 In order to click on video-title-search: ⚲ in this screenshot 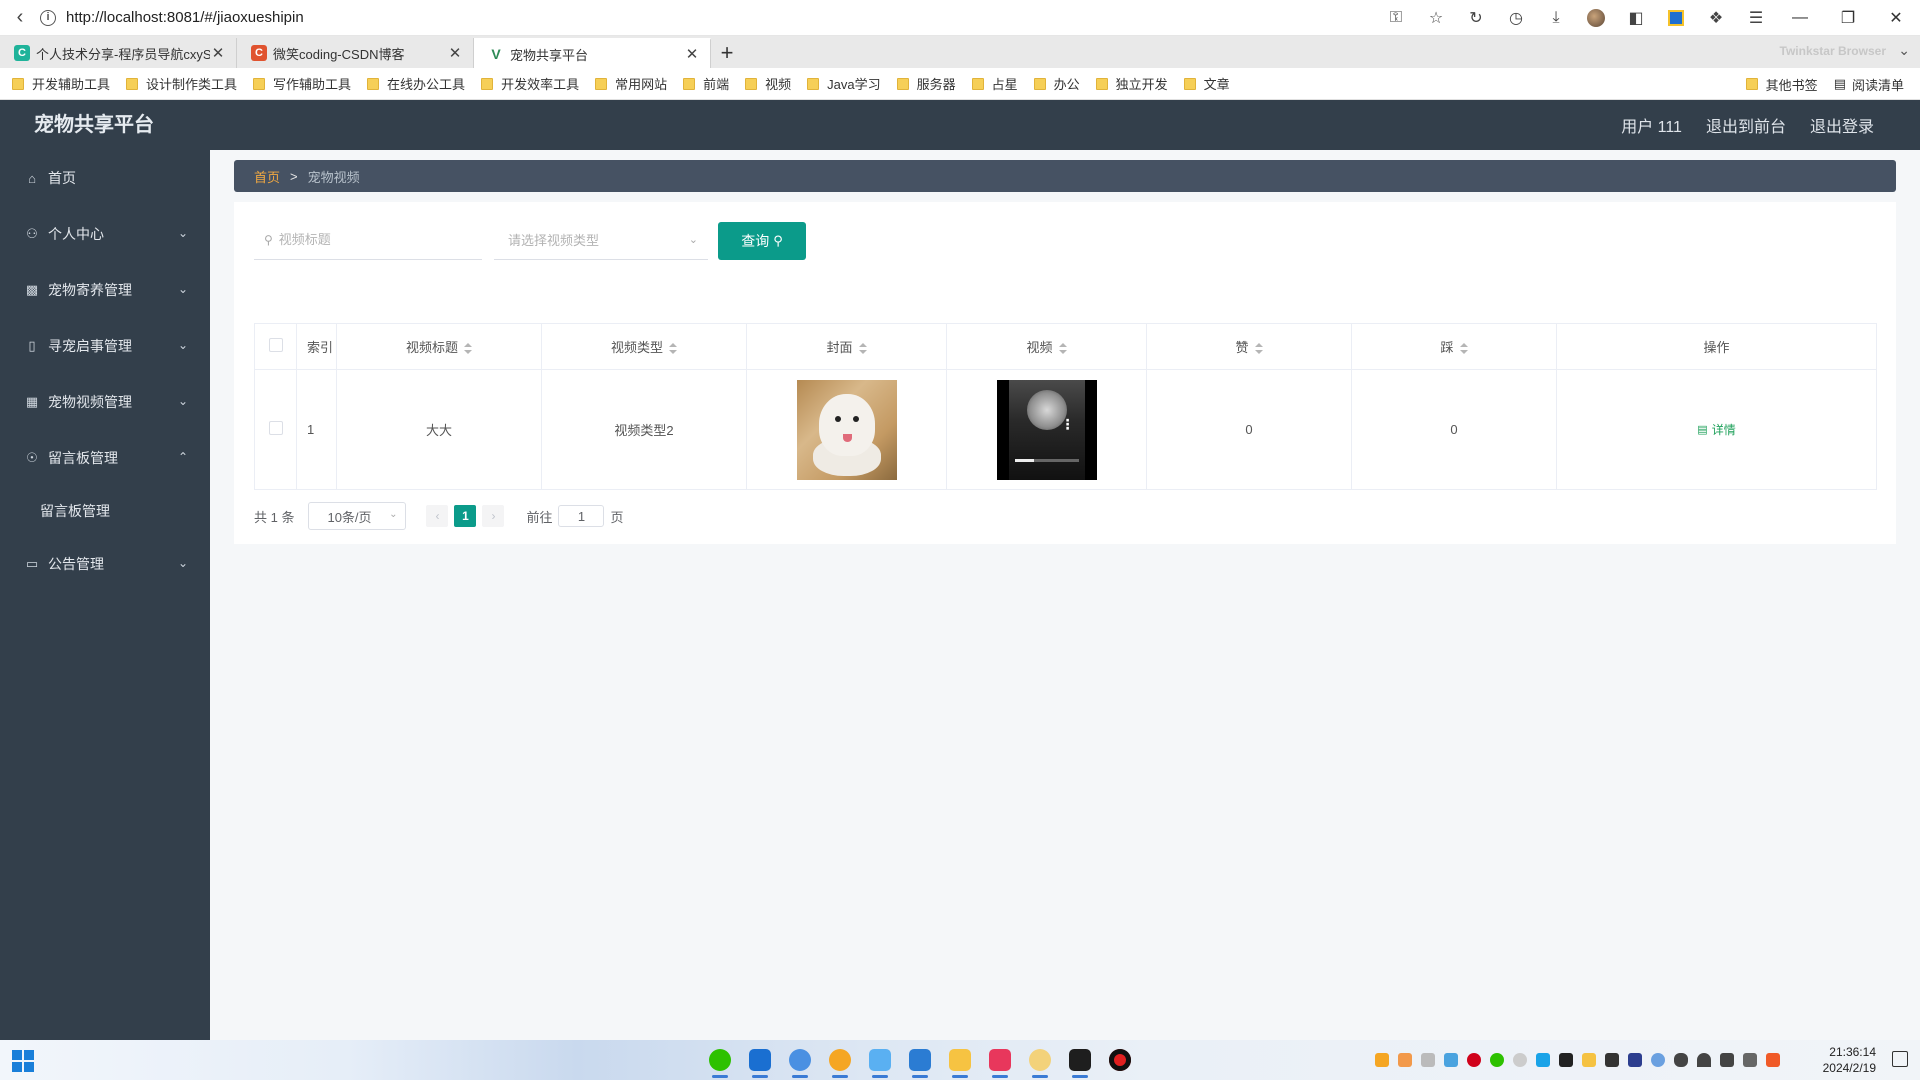, I will do `click(368, 240)`.